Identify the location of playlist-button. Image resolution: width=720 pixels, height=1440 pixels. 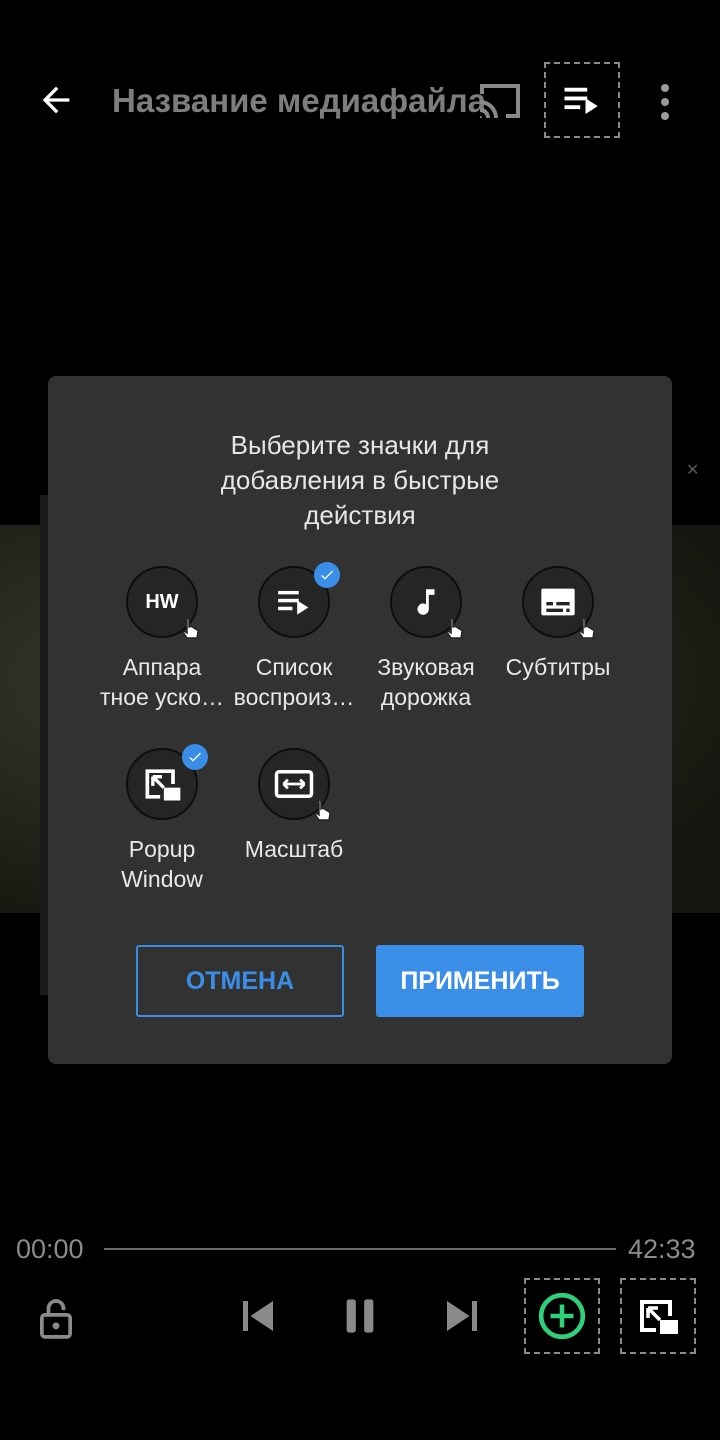
(582, 100).